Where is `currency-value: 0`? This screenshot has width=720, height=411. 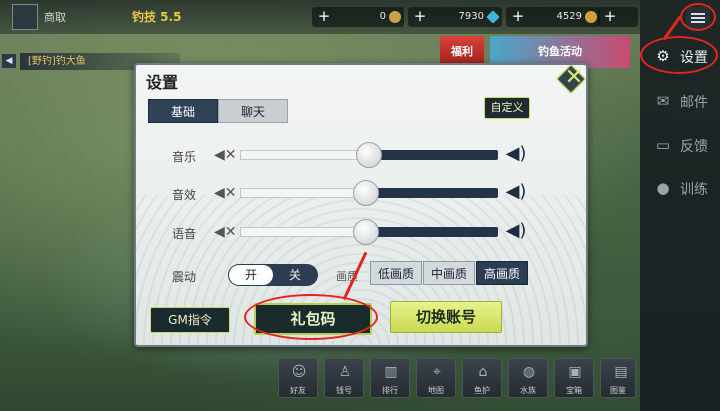
currency-value: 0 is located at coordinates (382, 16).